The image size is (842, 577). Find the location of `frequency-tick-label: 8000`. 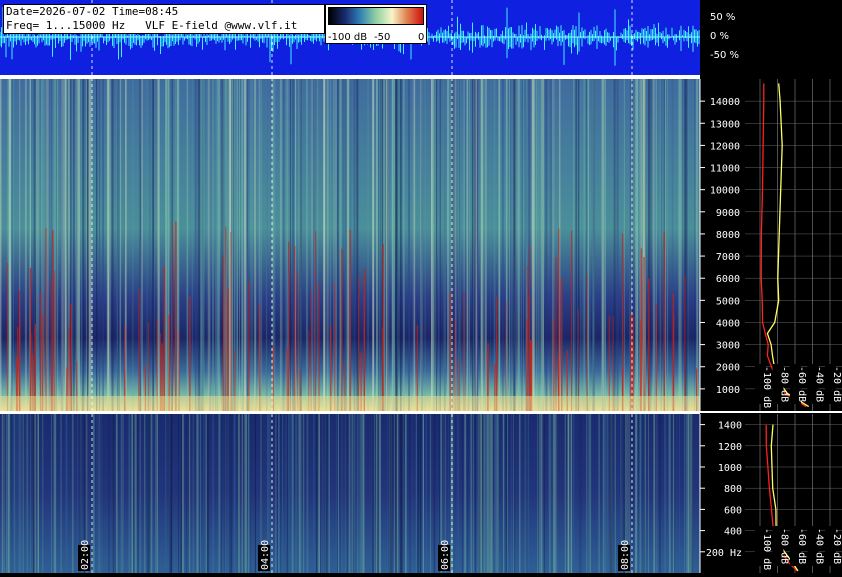

frequency-tick-label: 8000 is located at coordinates (728, 235).